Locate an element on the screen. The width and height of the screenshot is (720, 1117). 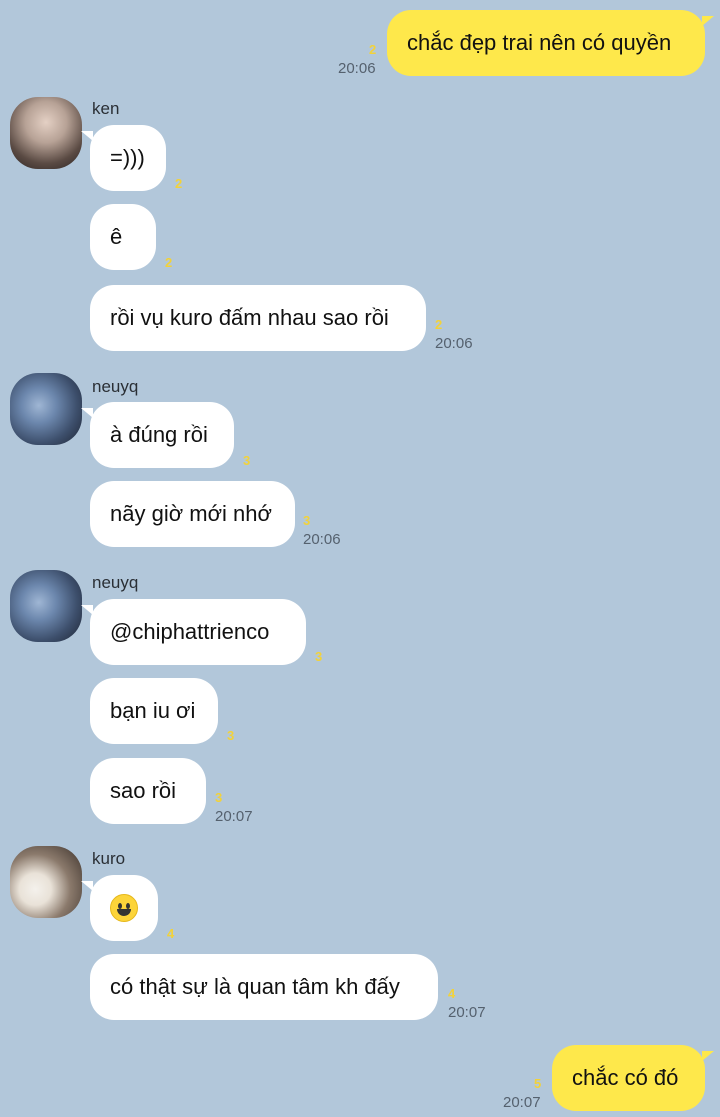
message-text: có thật sự là quan tâm kh đấy is located at coordinates (255, 986).